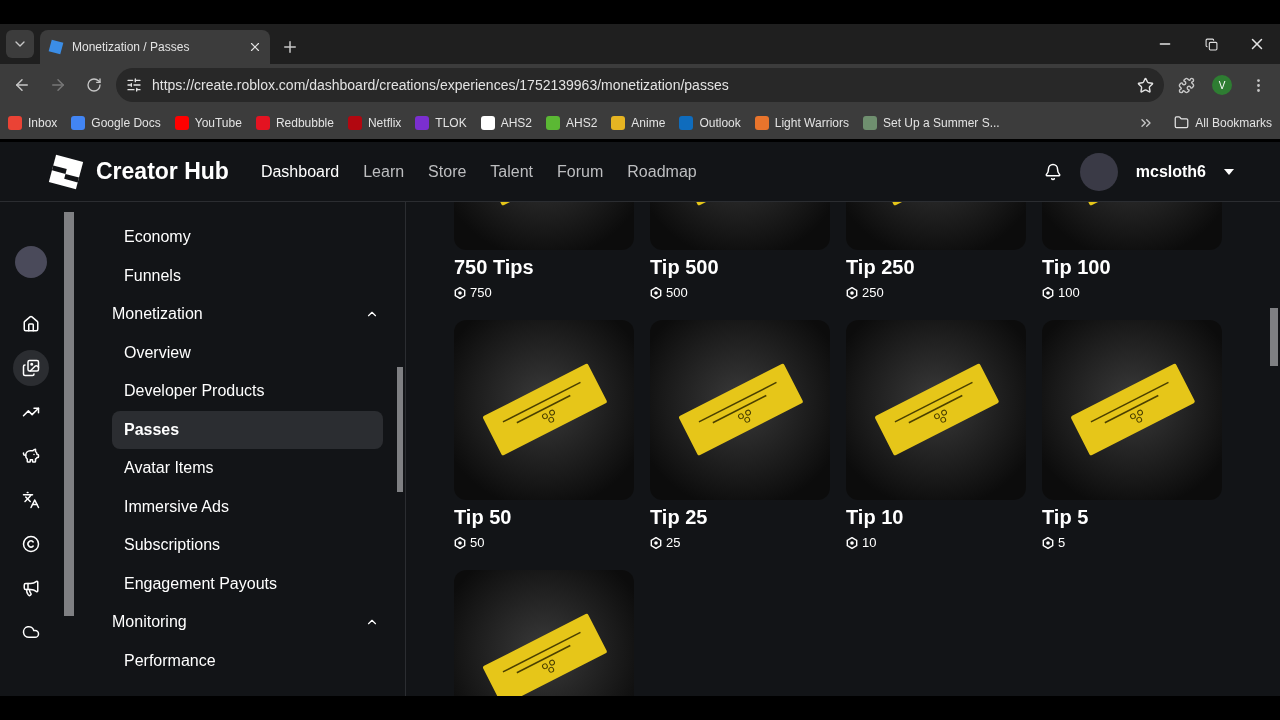 The image size is (1280, 720). What do you see at coordinates (936, 542) in the screenshot?
I see `pass-price: 10` at bounding box center [936, 542].